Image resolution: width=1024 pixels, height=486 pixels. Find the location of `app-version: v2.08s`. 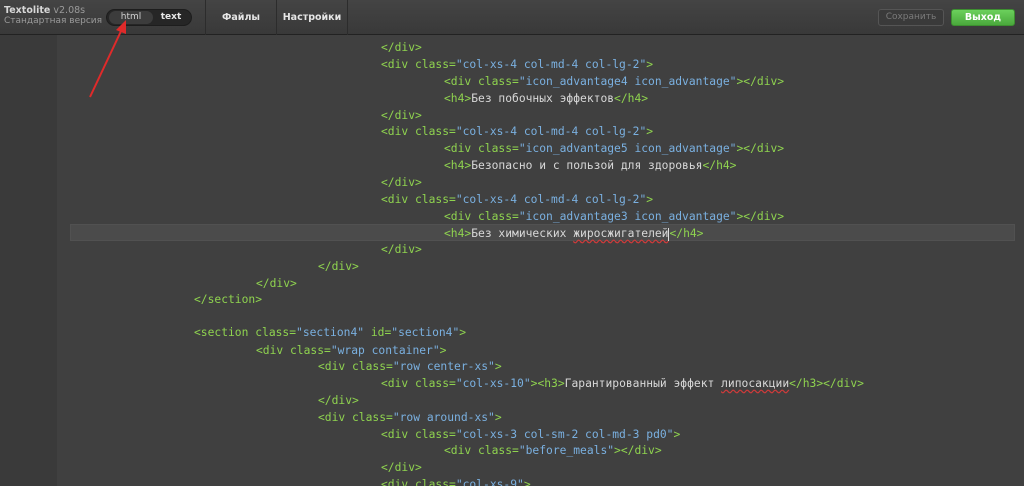

app-version: v2.08s is located at coordinates (69, 10).